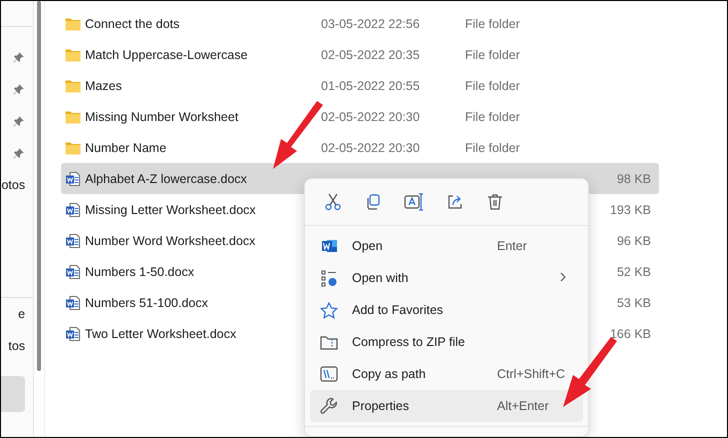 Image resolution: width=728 pixels, height=438 pixels. Describe the element at coordinates (446, 374) in the screenshot. I see `menu-item: Copy as path Ctrl+Shift+C` at that location.